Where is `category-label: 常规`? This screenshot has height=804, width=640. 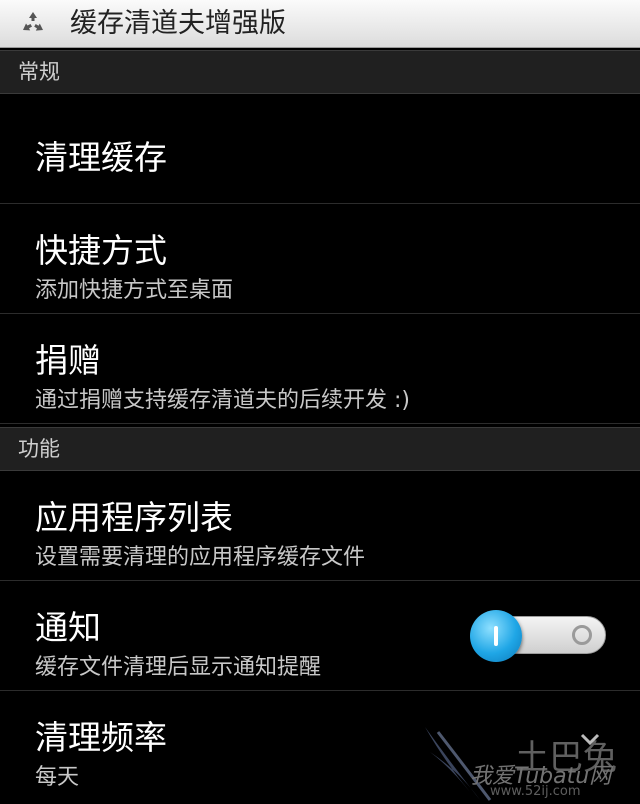 category-label: 常规 is located at coordinates (39, 72).